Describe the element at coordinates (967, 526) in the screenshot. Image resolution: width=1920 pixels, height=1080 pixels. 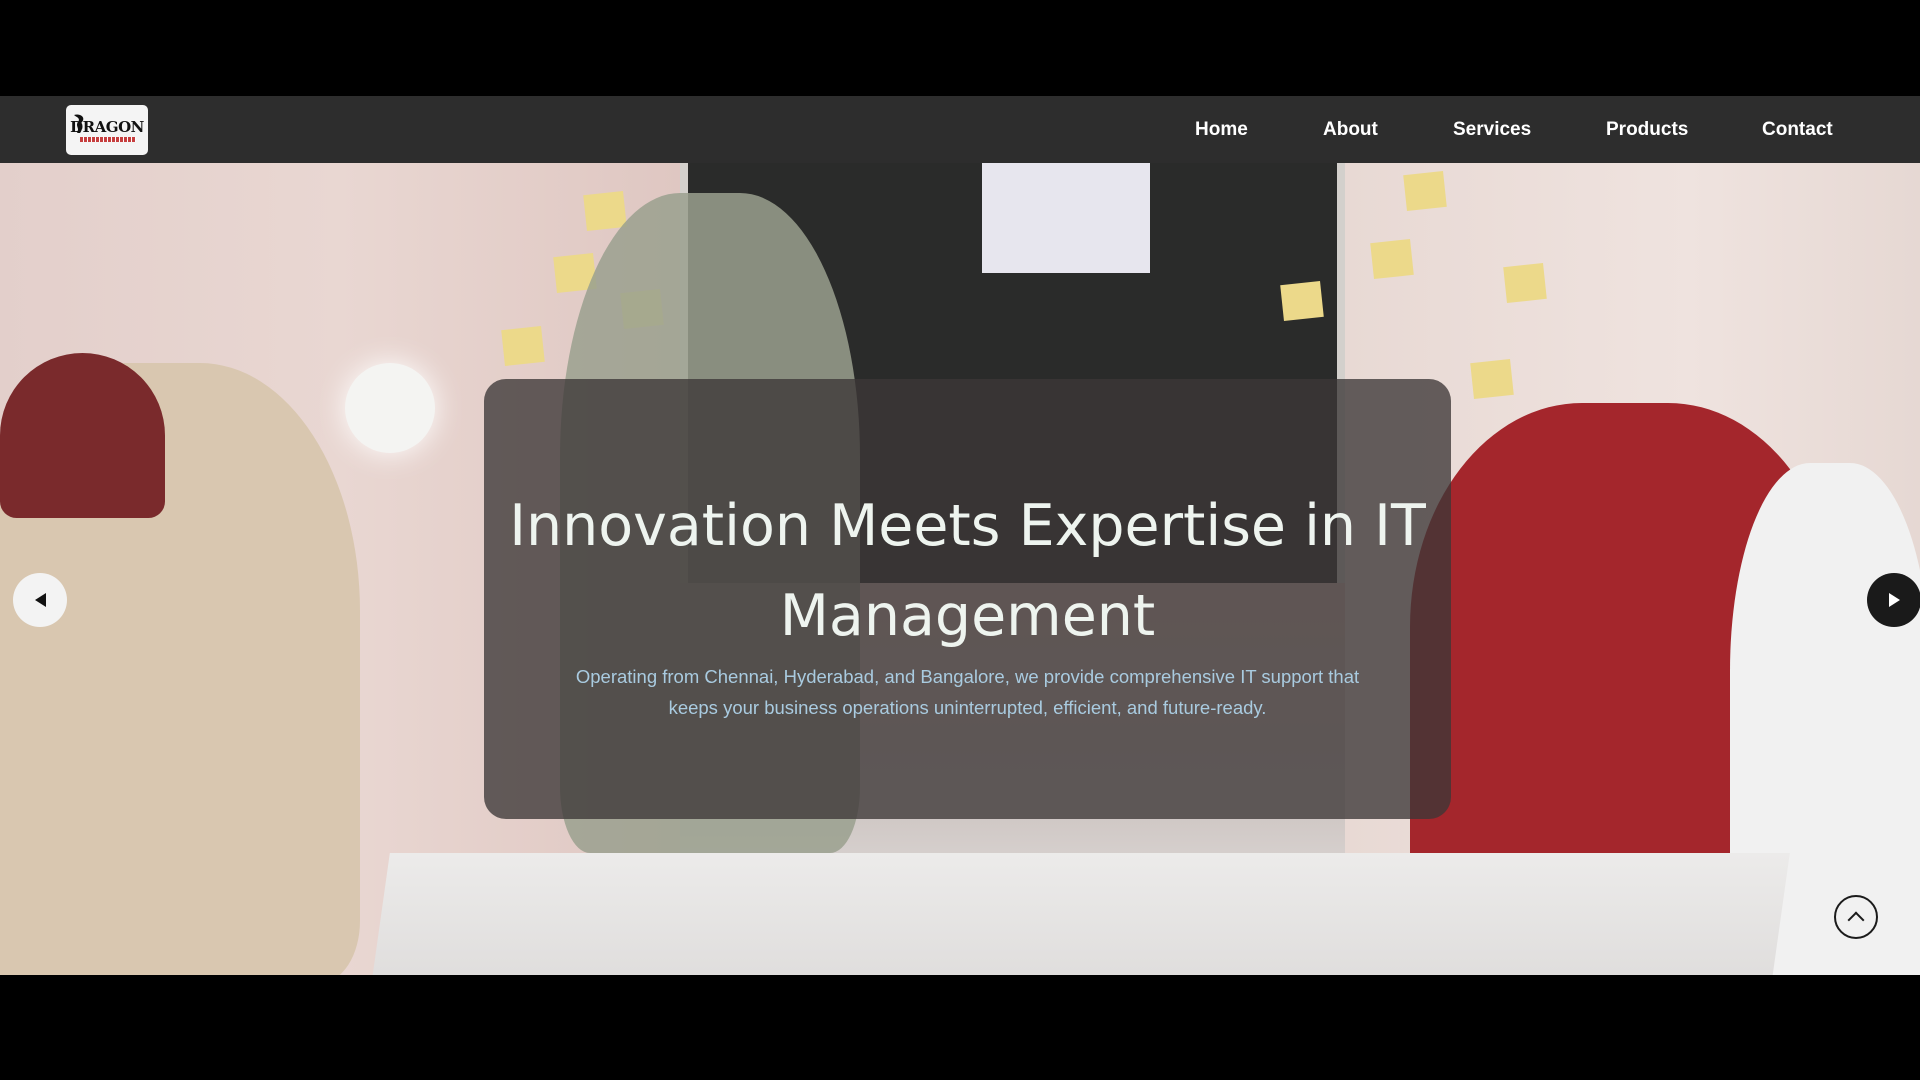
I see `hero-title-line-1: Innovation Meets Expertise in IT` at that location.